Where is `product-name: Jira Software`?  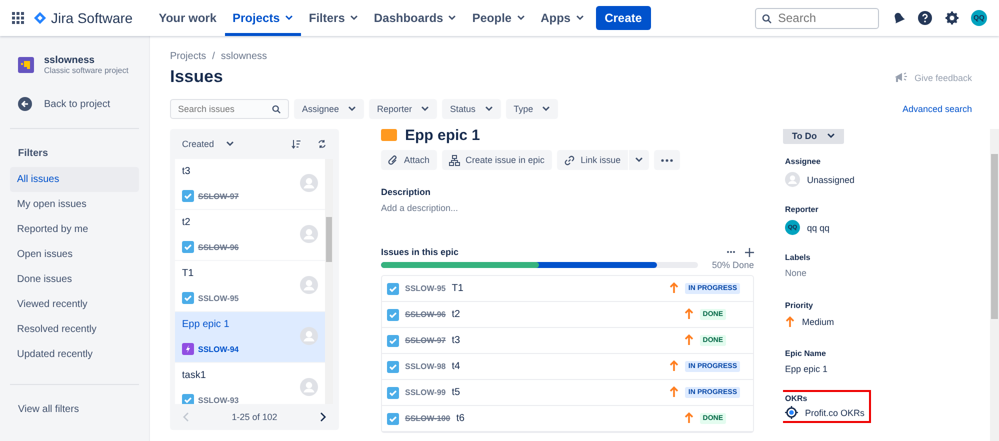
product-name: Jira Software is located at coordinates (92, 18).